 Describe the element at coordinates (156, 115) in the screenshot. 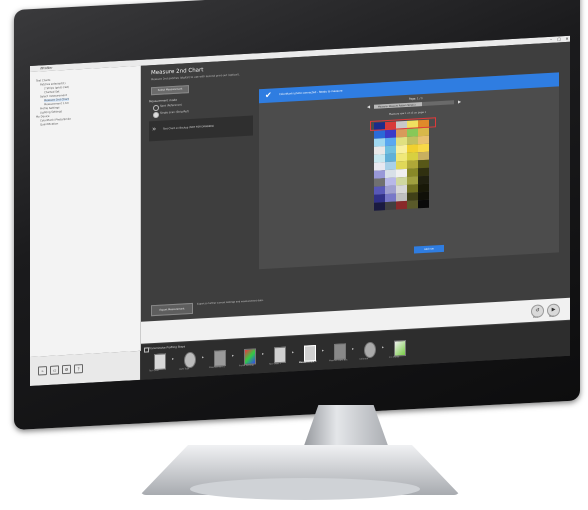

I see `scan-radio` at that location.